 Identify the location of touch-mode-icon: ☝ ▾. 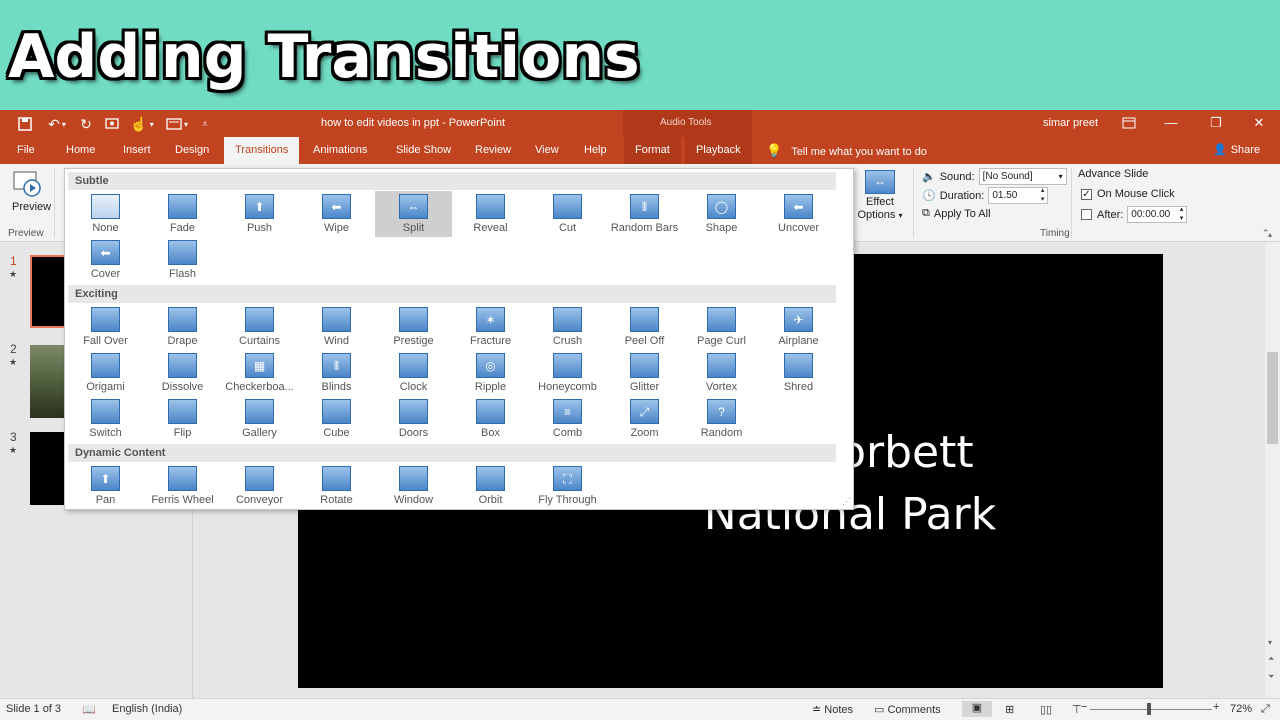
(142, 124).